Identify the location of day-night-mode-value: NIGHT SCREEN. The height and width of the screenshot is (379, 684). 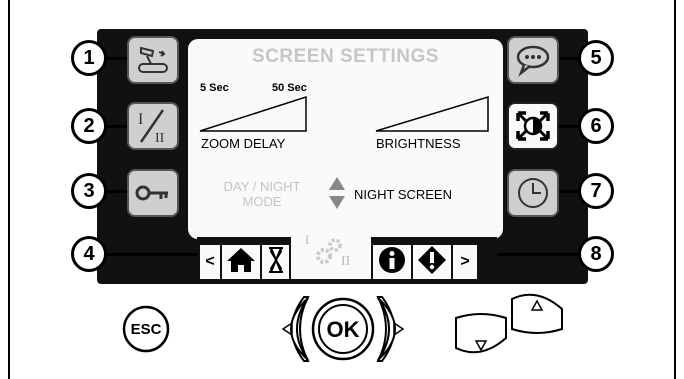
(403, 194).